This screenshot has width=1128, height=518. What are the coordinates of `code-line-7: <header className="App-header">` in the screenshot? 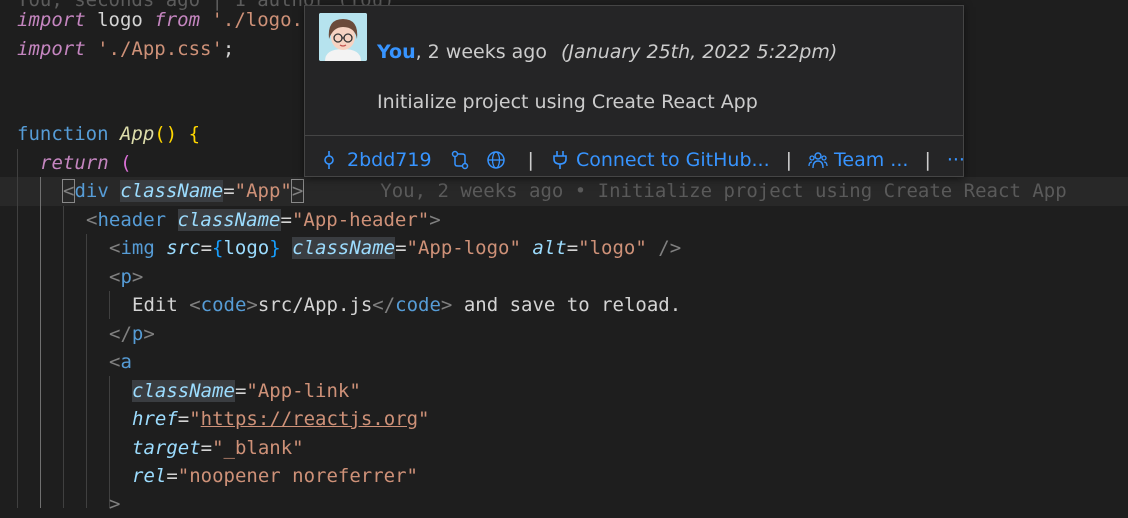 It's located at (263, 220).